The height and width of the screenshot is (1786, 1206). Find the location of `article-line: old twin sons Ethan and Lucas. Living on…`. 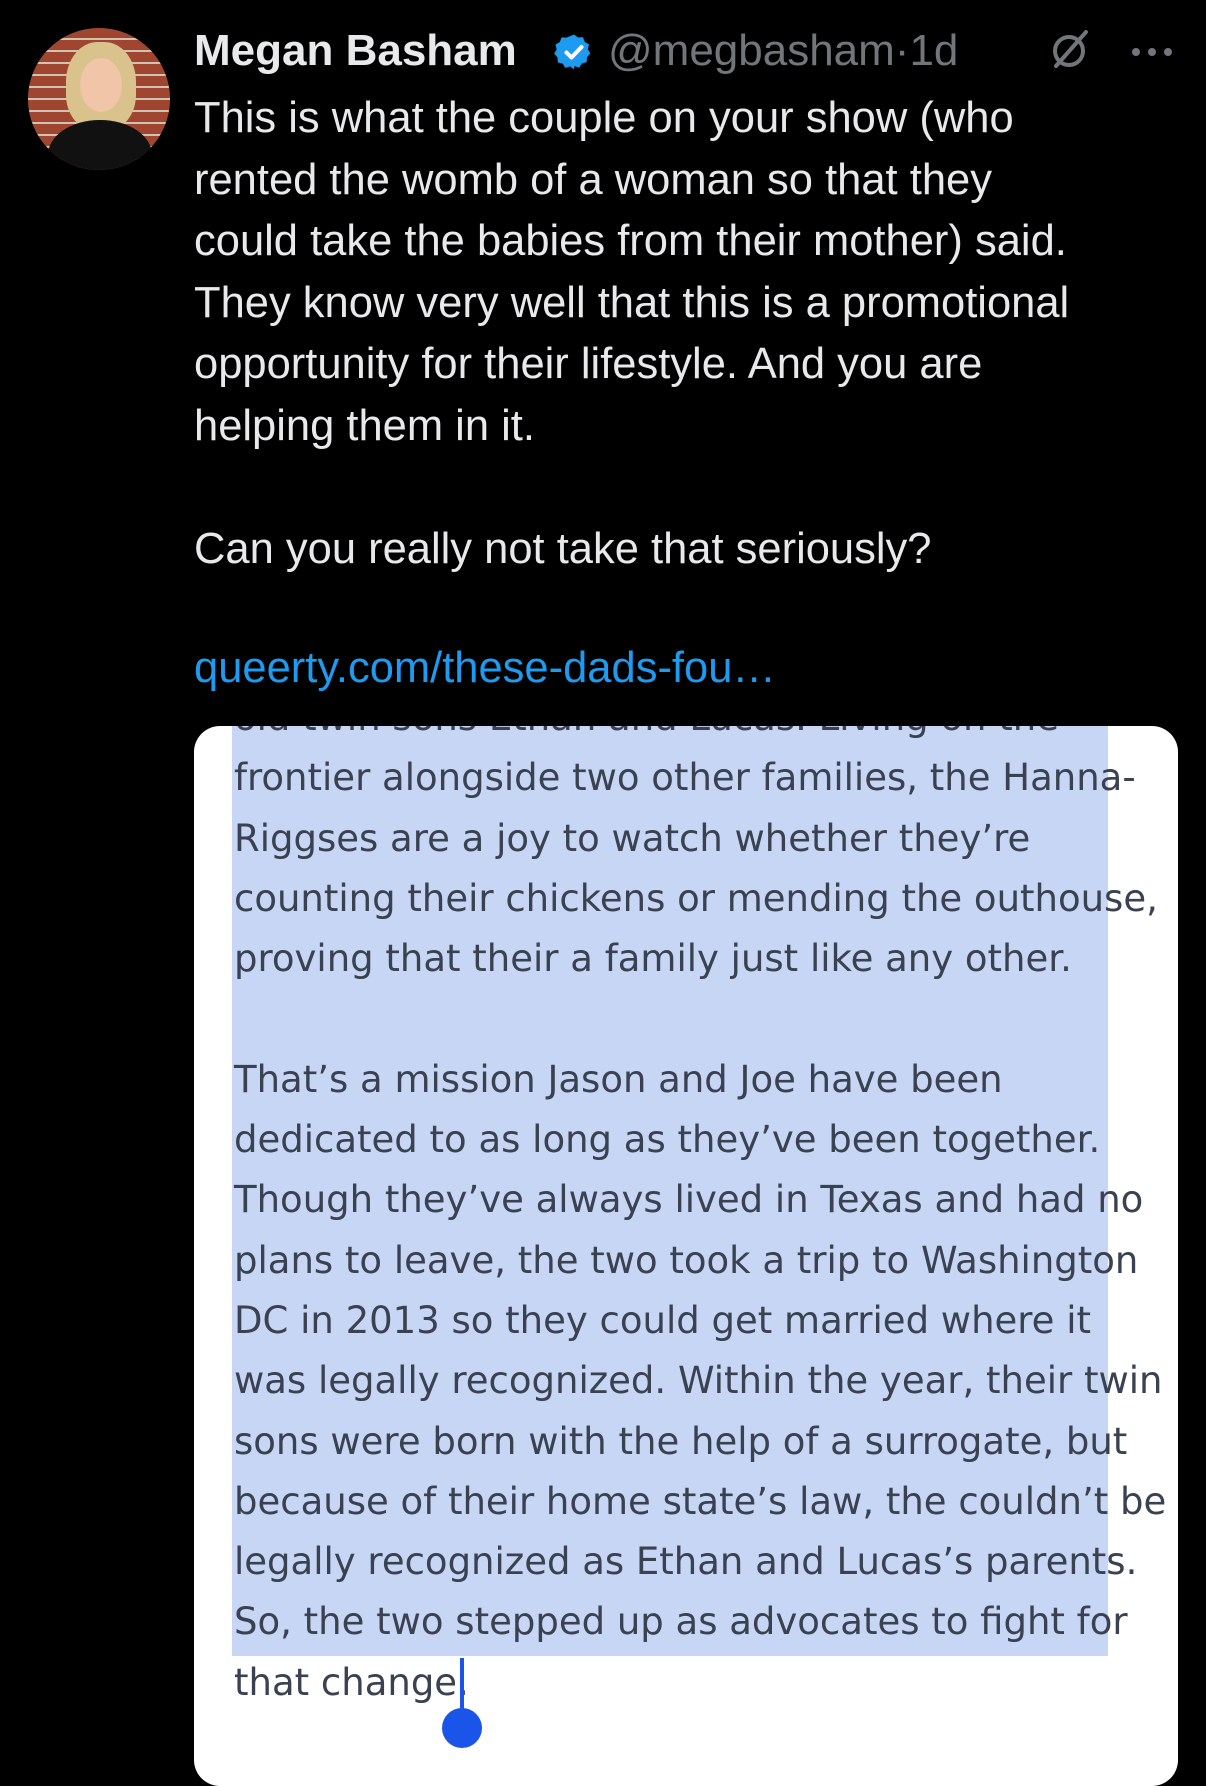

article-line: old twin sons Ethan and Lucas. Living on… is located at coordinates (684, 737).